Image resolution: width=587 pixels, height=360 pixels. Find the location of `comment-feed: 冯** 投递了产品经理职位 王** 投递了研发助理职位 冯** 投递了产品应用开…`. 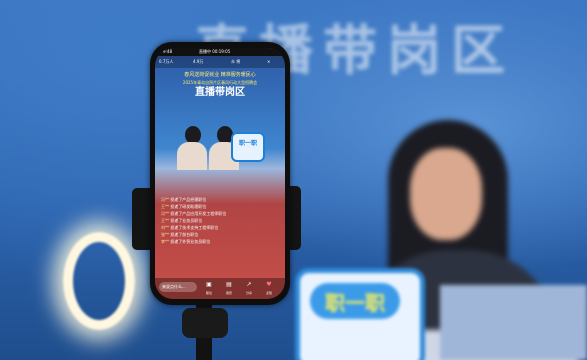

comment-feed: 冯** 投递了产品经理职位 王** 投递了研发助理职位 冯** 投递了产品应用开… is located at coordinates (221, 220).